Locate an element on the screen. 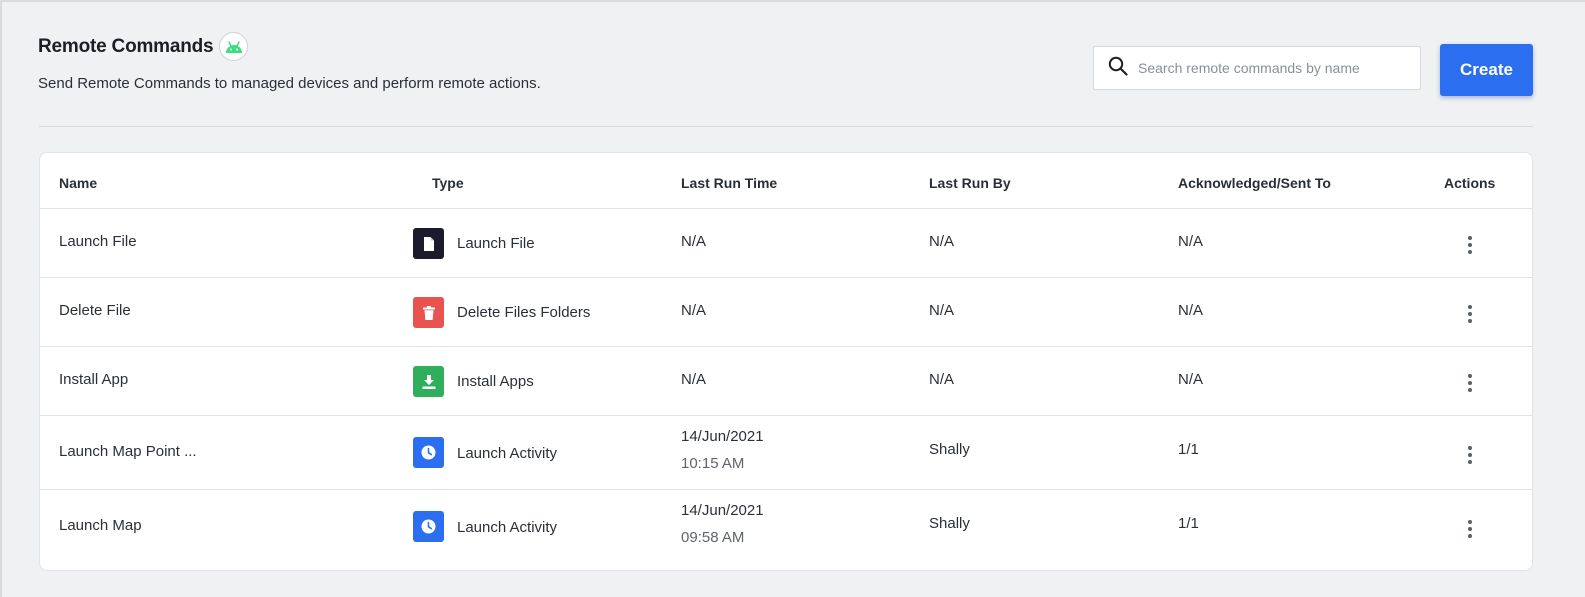  command-name: Launch File is located at coordinates (98, 241).